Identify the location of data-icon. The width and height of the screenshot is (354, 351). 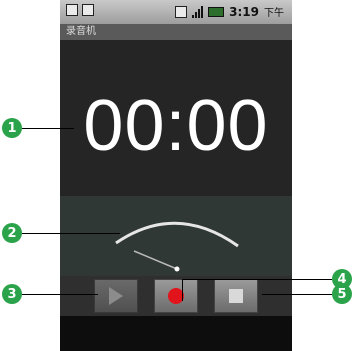
(181, 11).